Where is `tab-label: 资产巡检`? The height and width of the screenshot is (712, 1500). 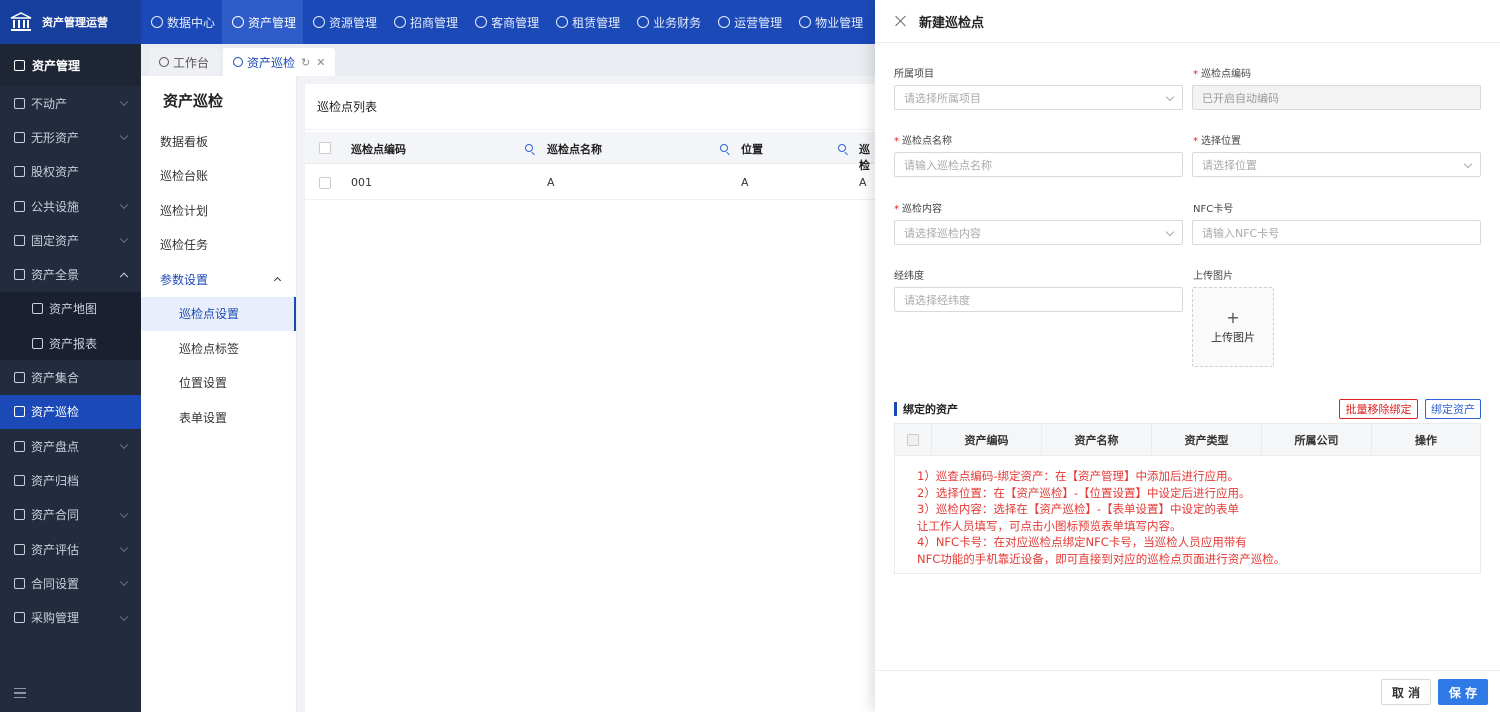
tab-label: 资产巡检 is located at coordinates (271, 62).